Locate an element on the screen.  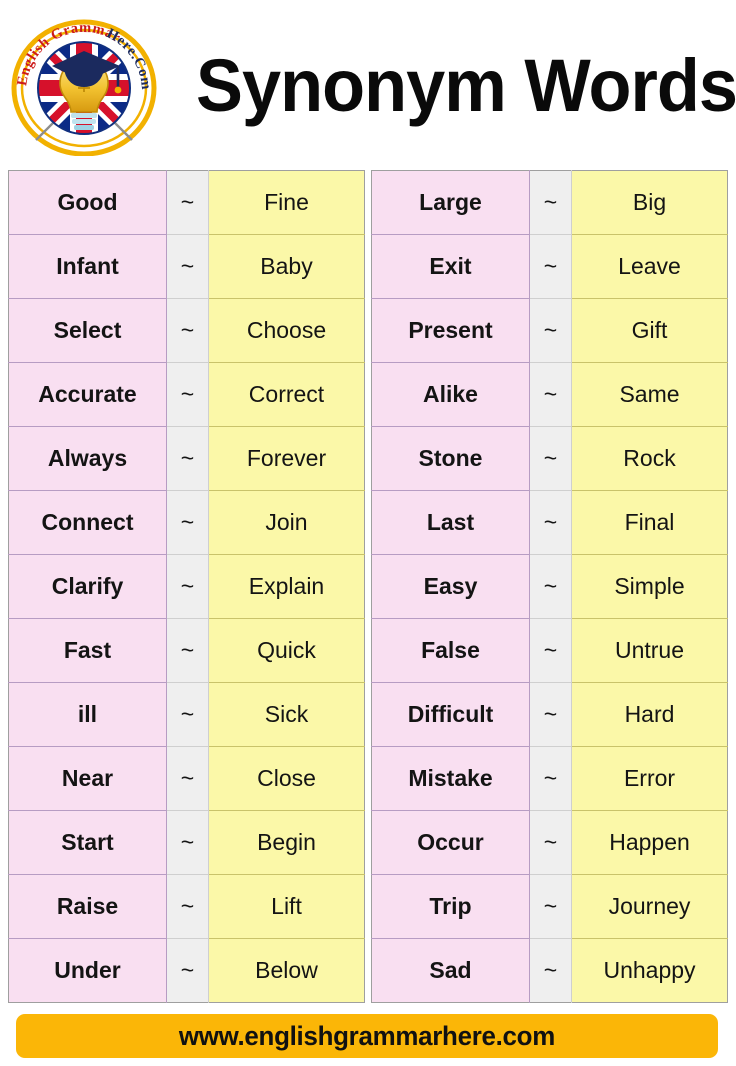
table-row: Trip ~ Journey is located at coordinates (549, 906).